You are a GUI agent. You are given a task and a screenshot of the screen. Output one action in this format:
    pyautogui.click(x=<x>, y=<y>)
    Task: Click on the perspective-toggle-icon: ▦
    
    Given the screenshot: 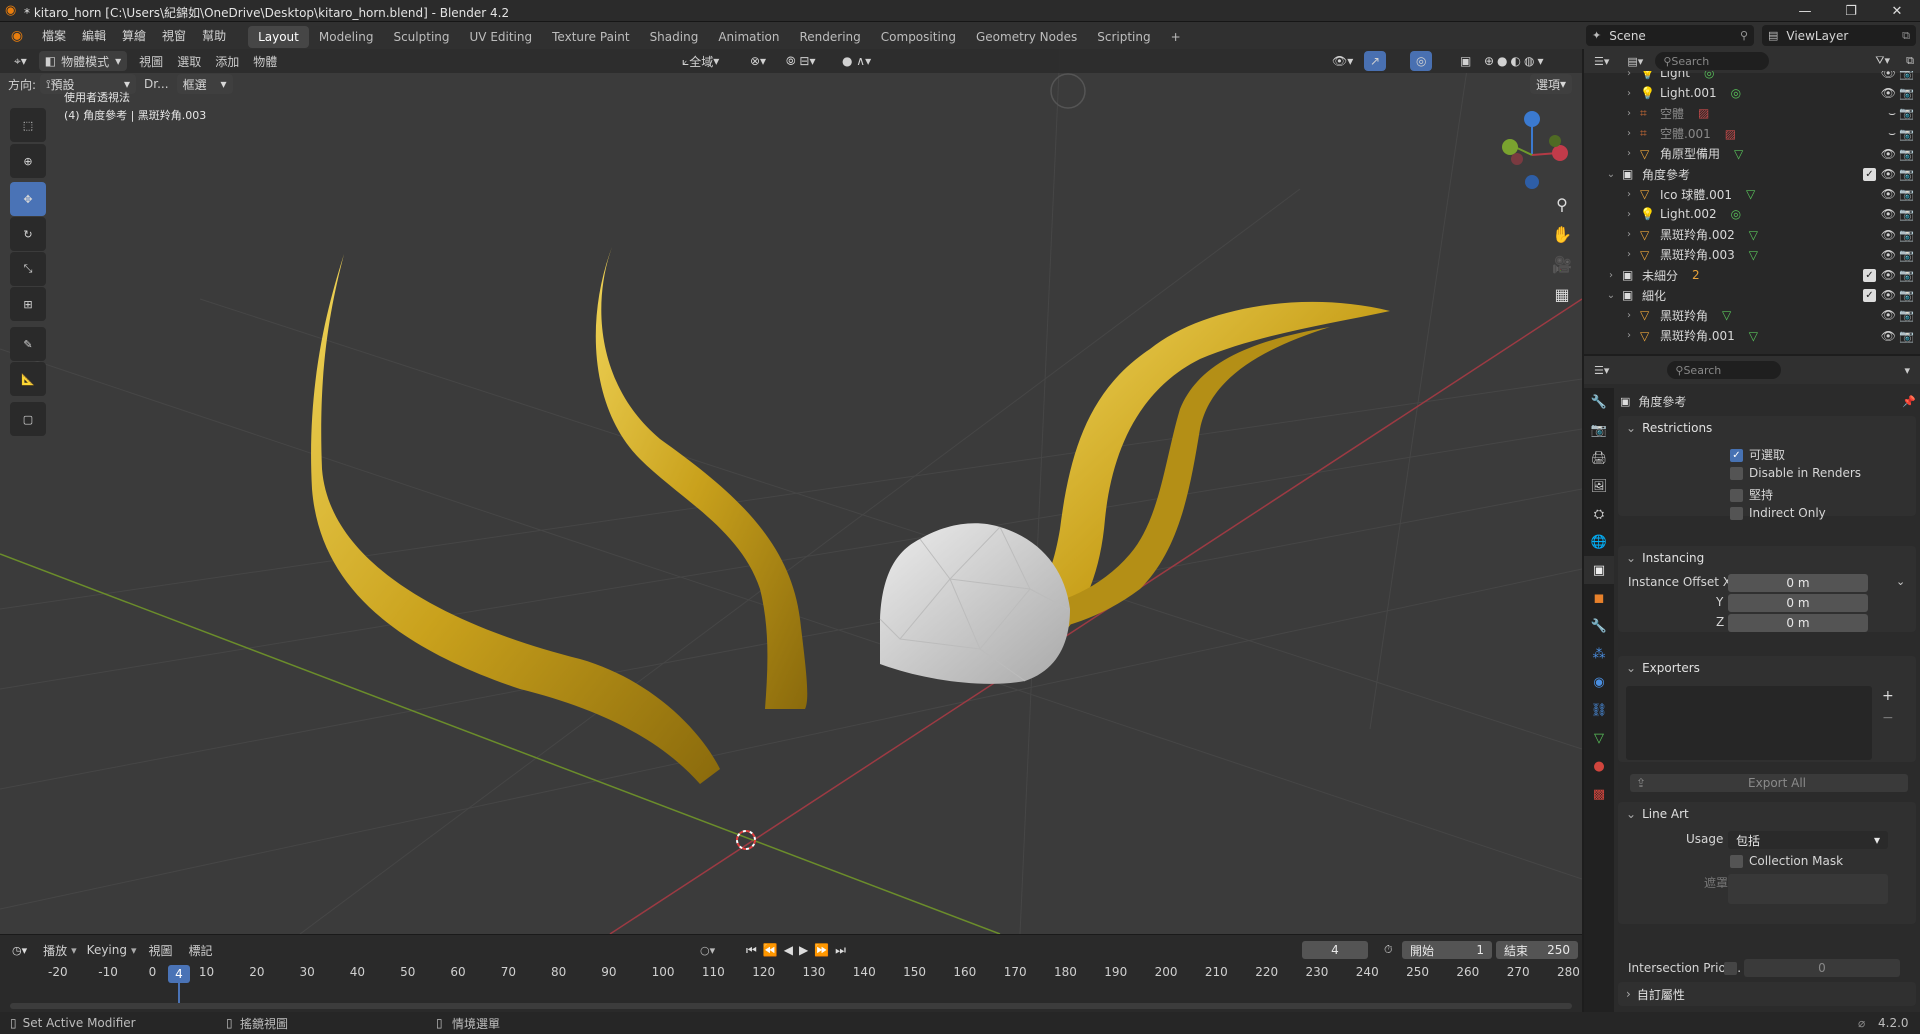 What is the action you would take?
    pyautogui.click(x=1562, y=294)
    